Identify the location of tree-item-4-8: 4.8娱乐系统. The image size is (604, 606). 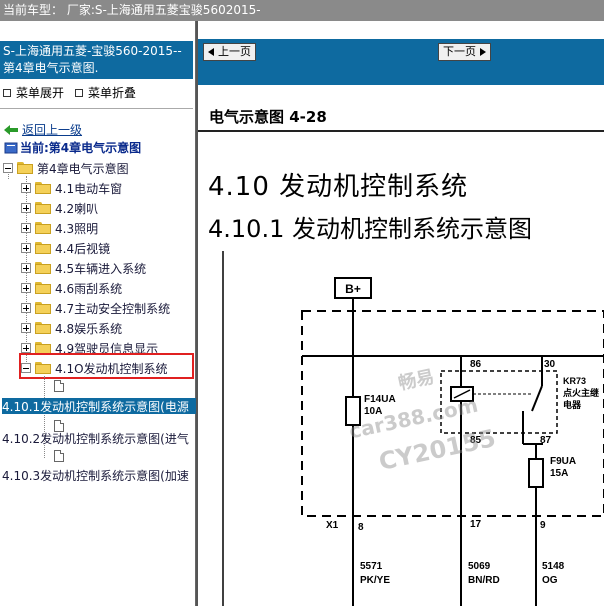
(71, 328).